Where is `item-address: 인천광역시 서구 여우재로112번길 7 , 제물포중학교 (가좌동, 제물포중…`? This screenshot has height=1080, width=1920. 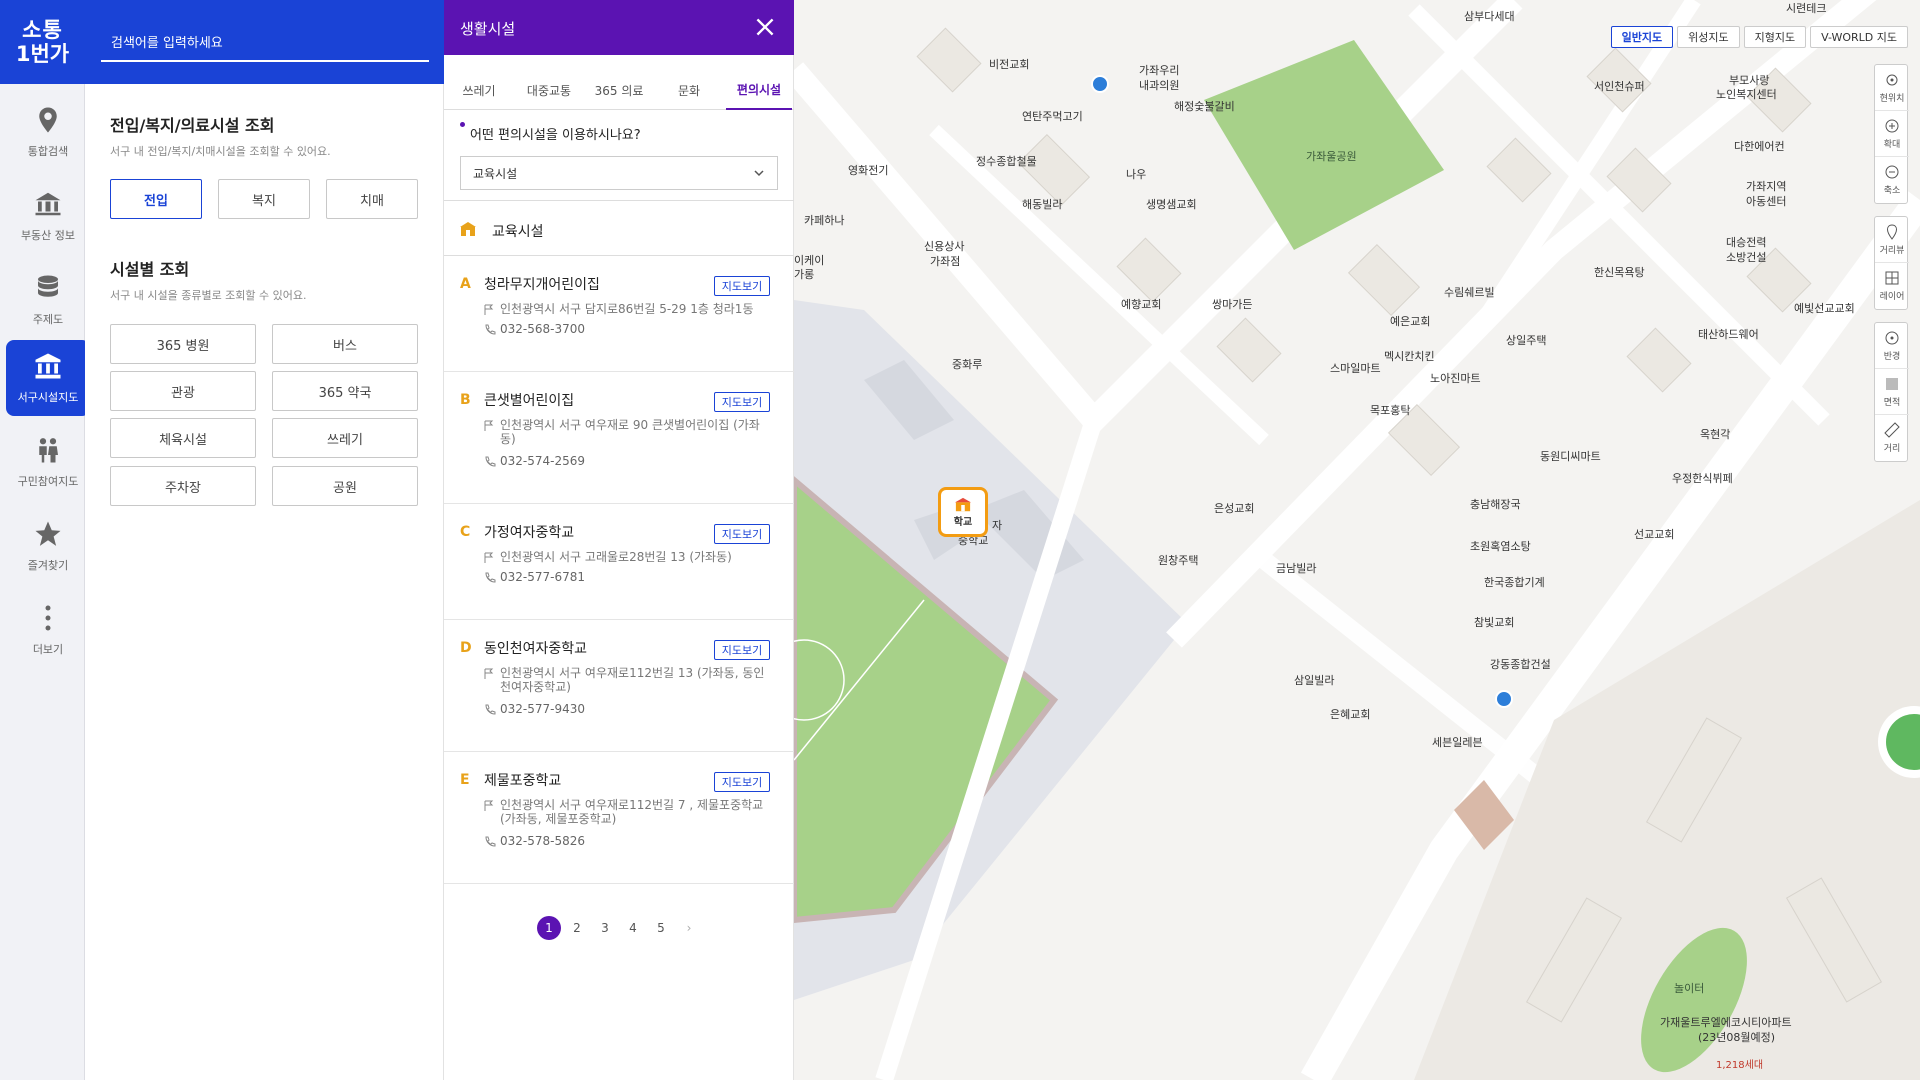
item-address: 인천광역시 서구 여우재로112번길 7 , 제물포중학교 (가좌동, 제물포중… is located at coordinates (632, 812).